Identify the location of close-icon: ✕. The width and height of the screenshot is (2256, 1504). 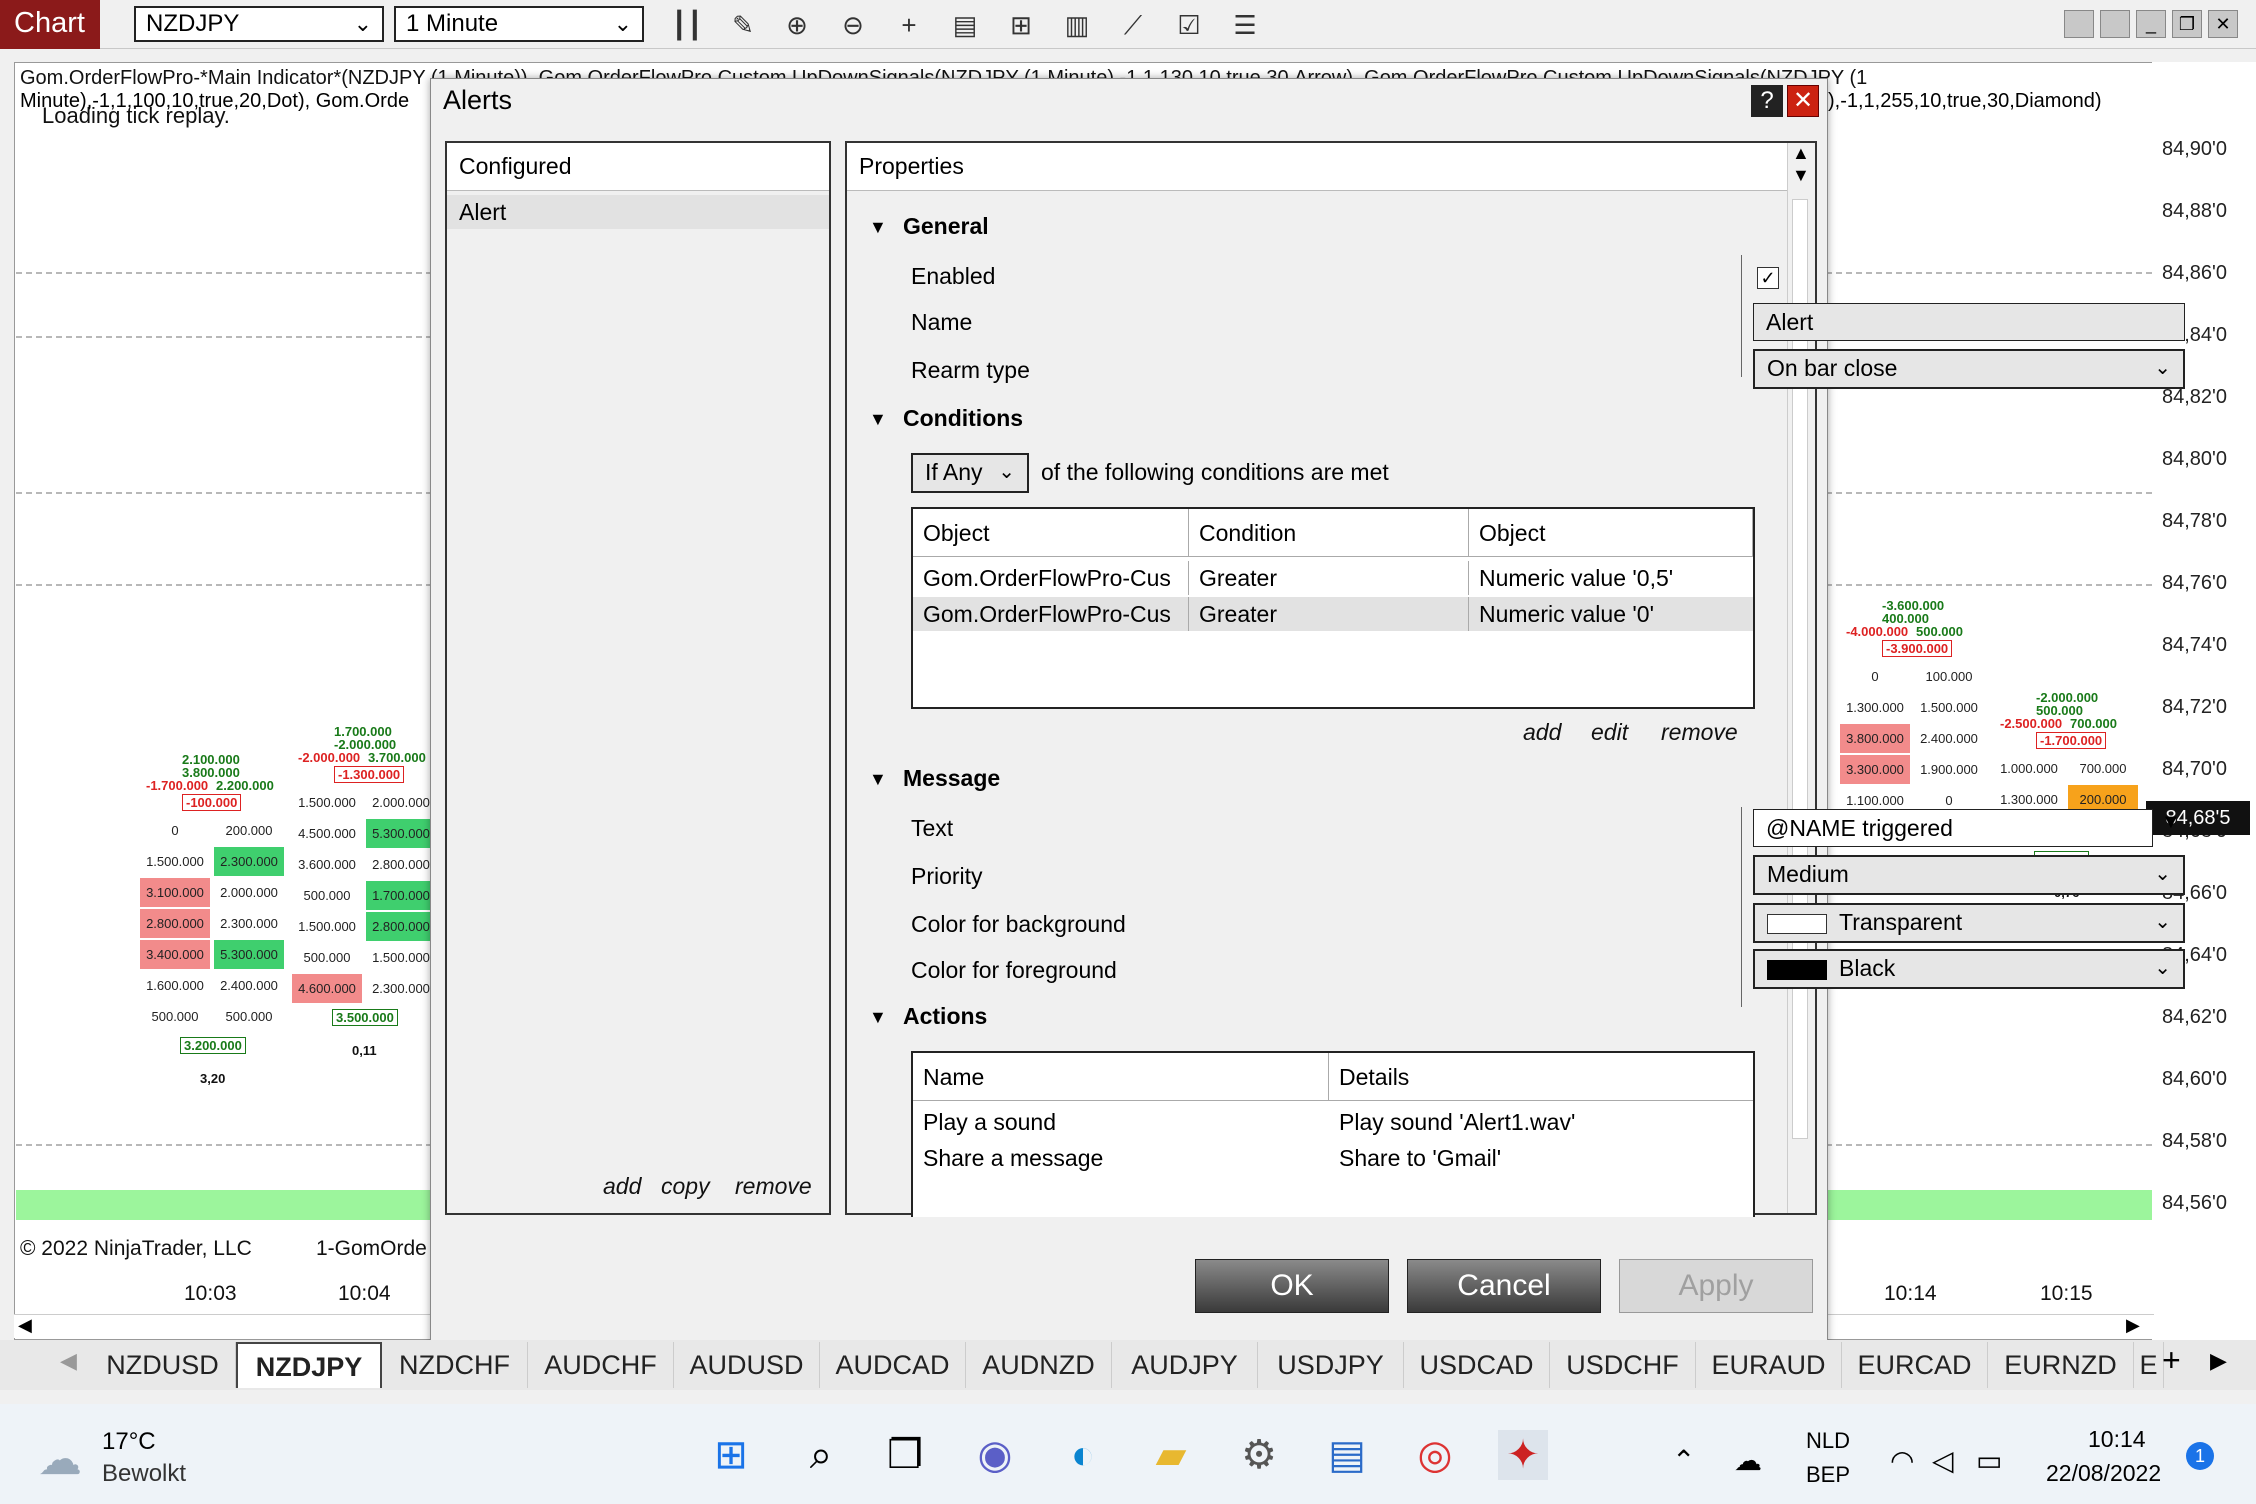
(1803, 101).